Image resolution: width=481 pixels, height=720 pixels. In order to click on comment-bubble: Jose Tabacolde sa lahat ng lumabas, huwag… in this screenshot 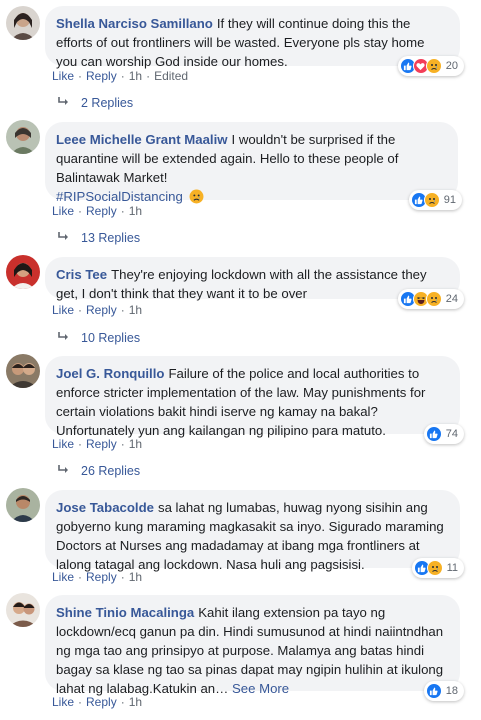, I will do `click(254, 534)`.